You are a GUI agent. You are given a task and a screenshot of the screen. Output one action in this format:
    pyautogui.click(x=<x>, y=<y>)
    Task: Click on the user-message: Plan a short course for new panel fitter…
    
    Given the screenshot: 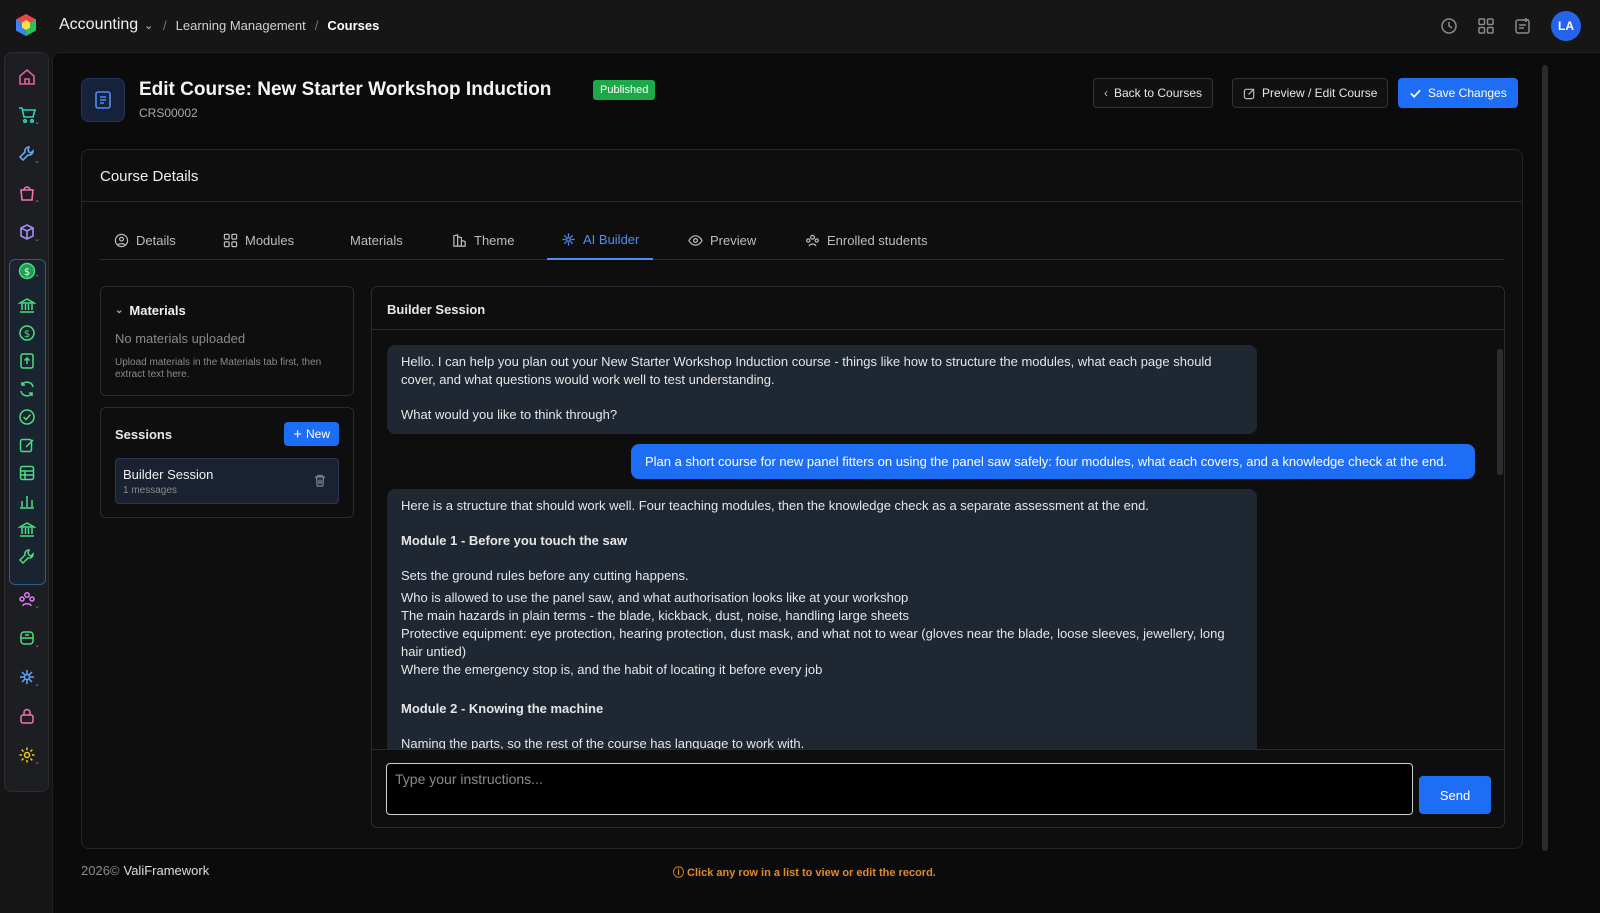 What is the action you would take?
    pyautogui.click(x=1053, y=461)
    